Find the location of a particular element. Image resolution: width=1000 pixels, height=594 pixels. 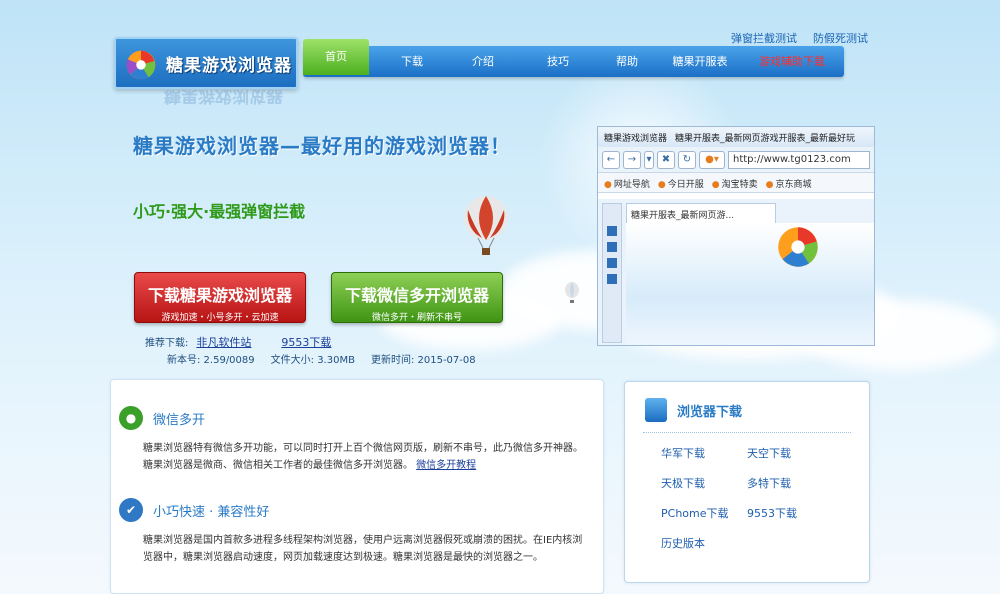

favorite-item: 淘宝特卖 is located at coordinates (735, 183).